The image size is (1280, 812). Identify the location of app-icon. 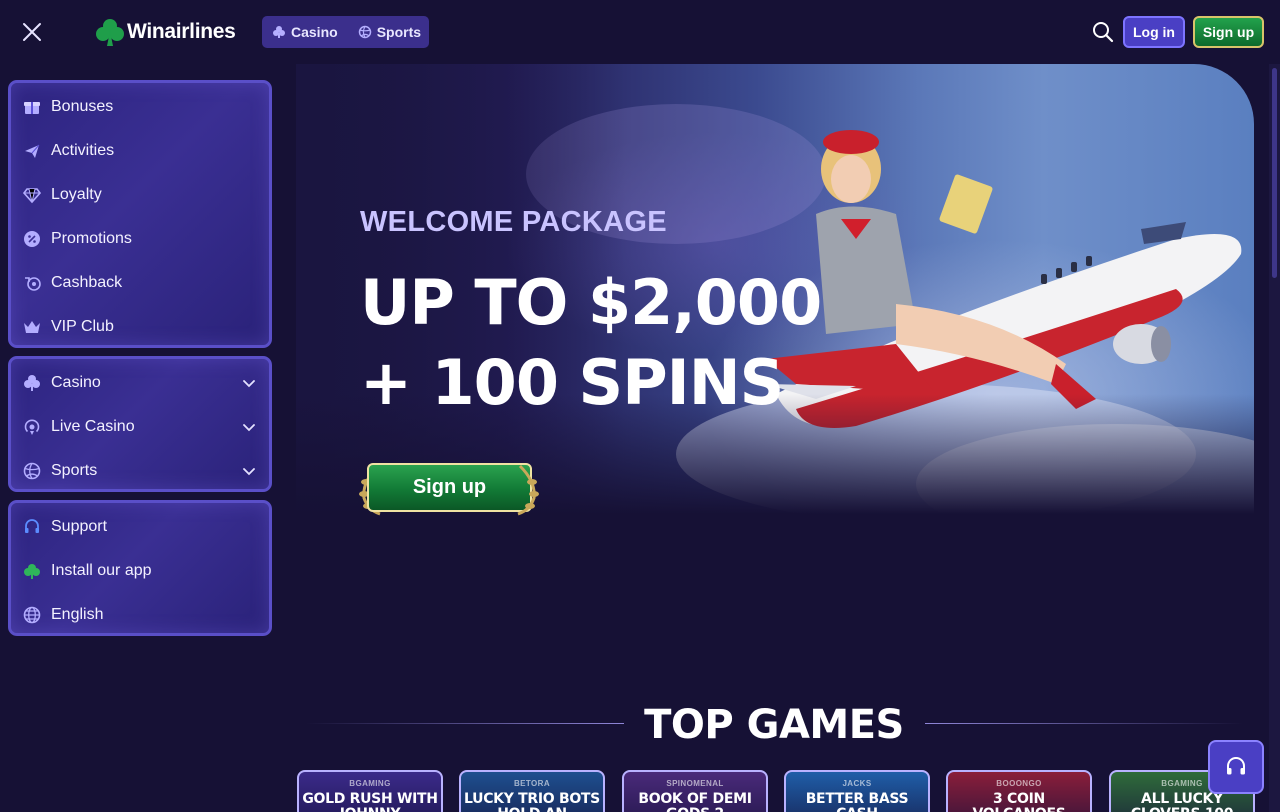
(32, 571).